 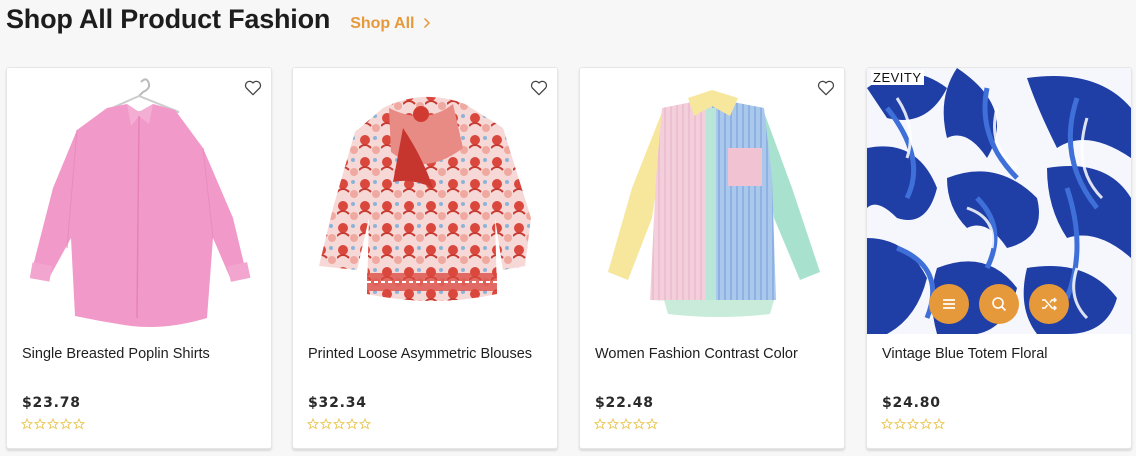 What do you see at coordinates (624, 403) in the screenshot?
I see `product-price: $22.48` at bounding box center [624, 403].